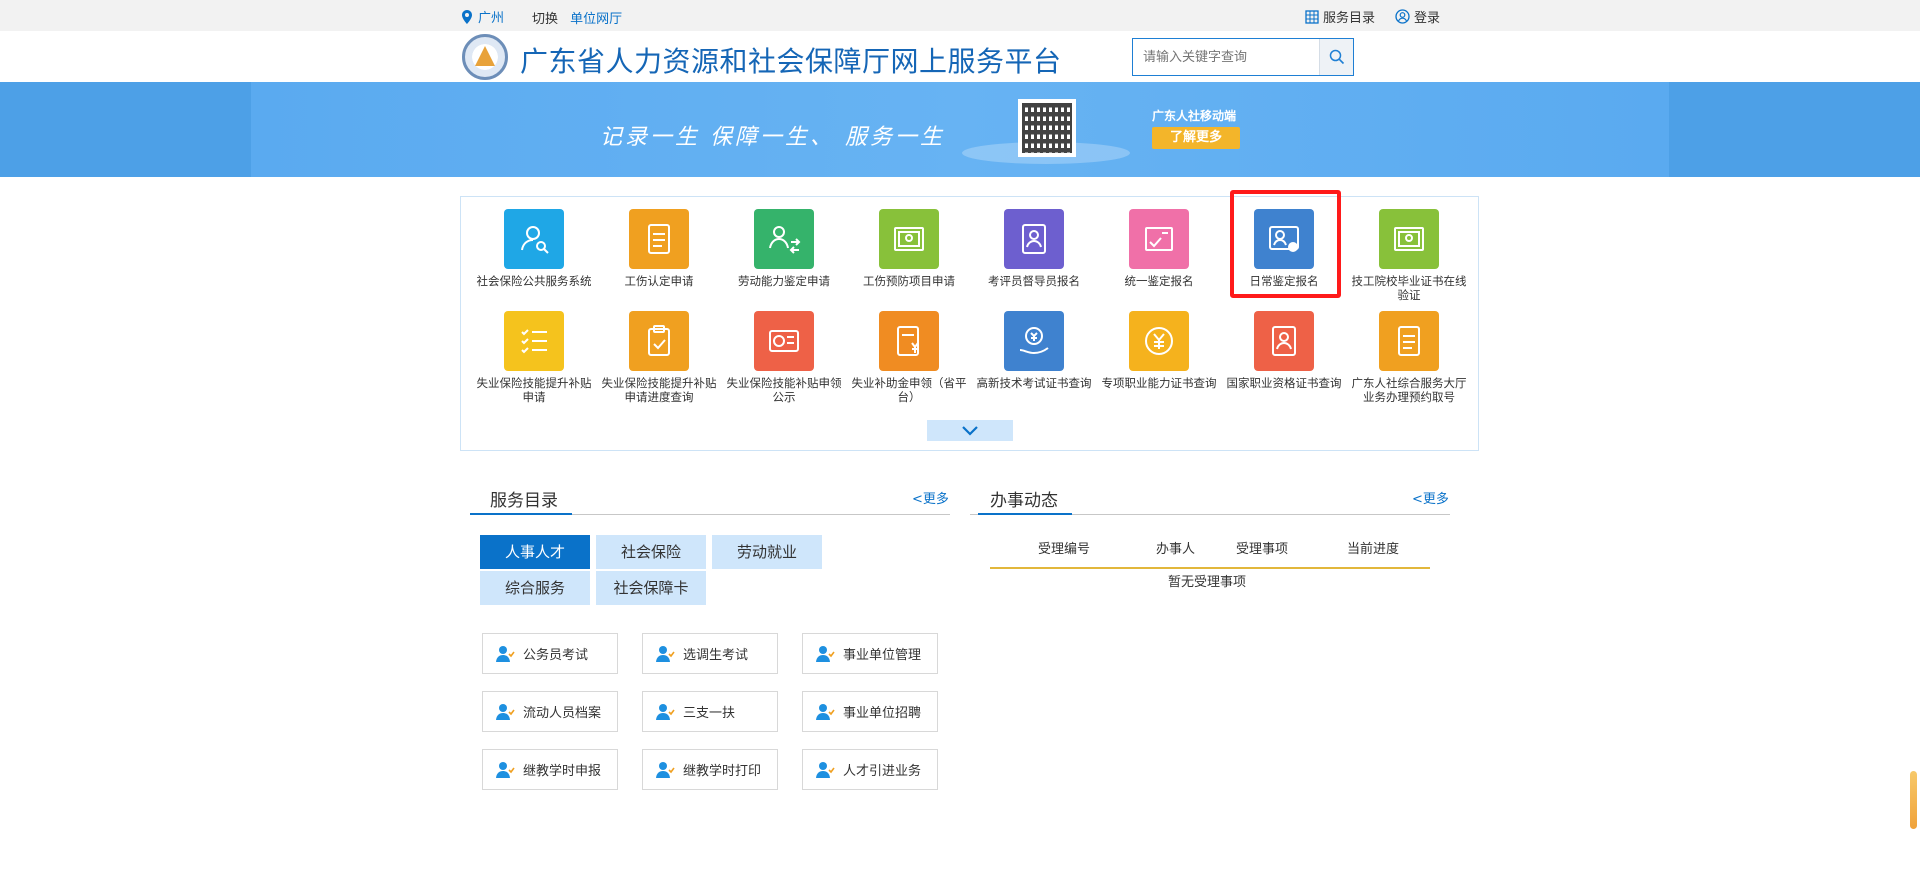 The height and width of the screenshot is (881, 1920). I want to click on search-box, so click(1243, 57).